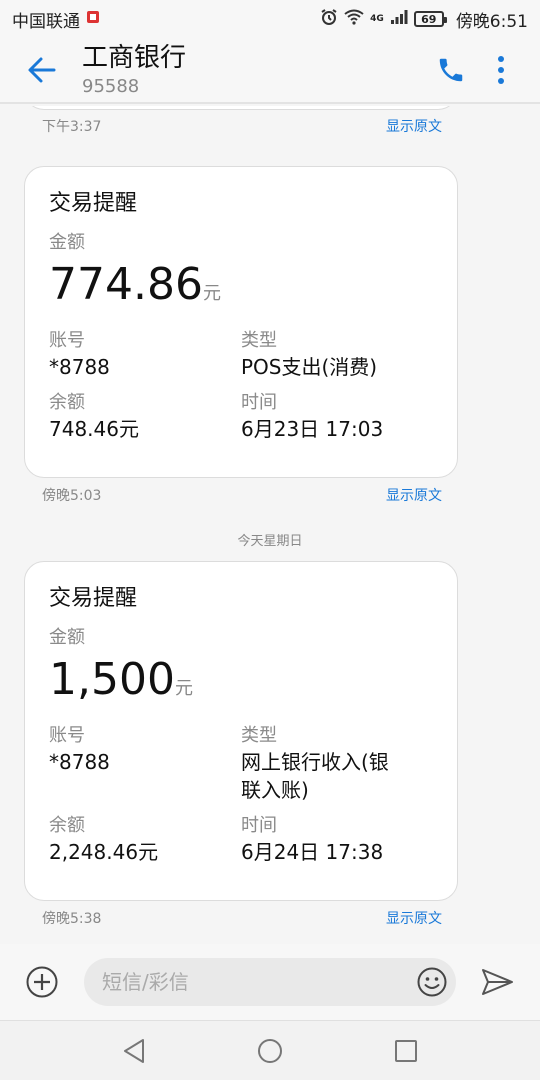  I want to click on nav-recents-button, so click(406, 1051).